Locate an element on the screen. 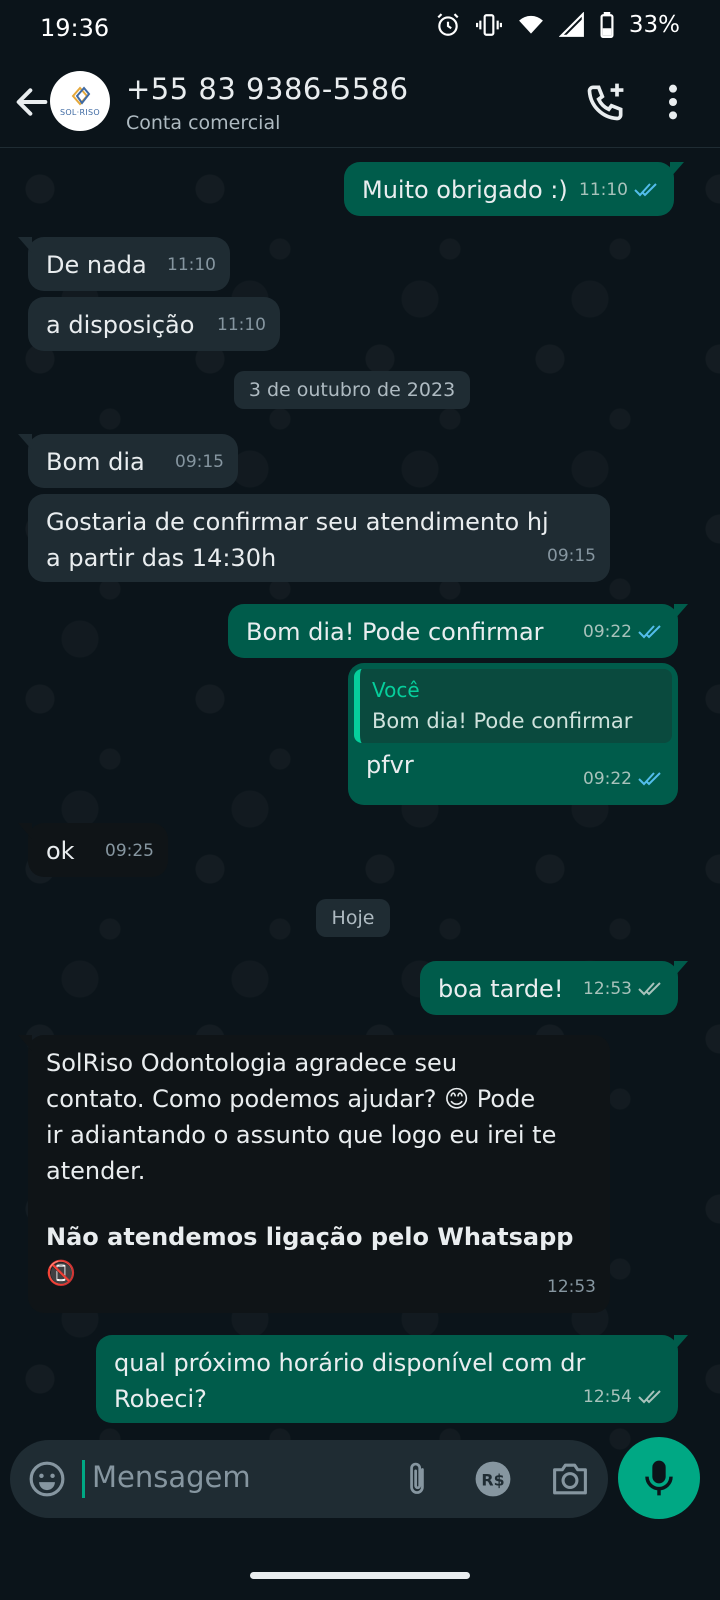 Image resolution: width=720 pixels, height=1600 pixels. message-outgoing-reply: Você Bom dia! Pode confirmar pfvr 09:22 is located at coordinates (513, 734).